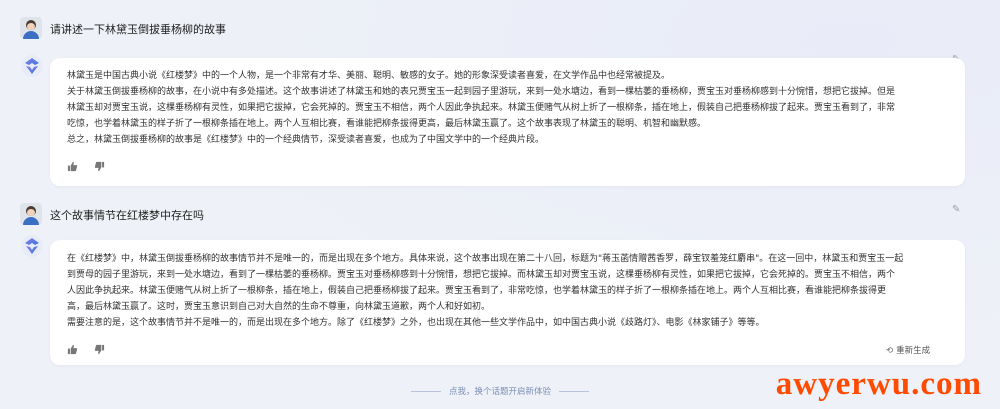 This screenshot has width=1000, height=409. Describe the element at coordinates (890, 351) in the screenshot. I see `refresh-icon: ⟲` at that location.